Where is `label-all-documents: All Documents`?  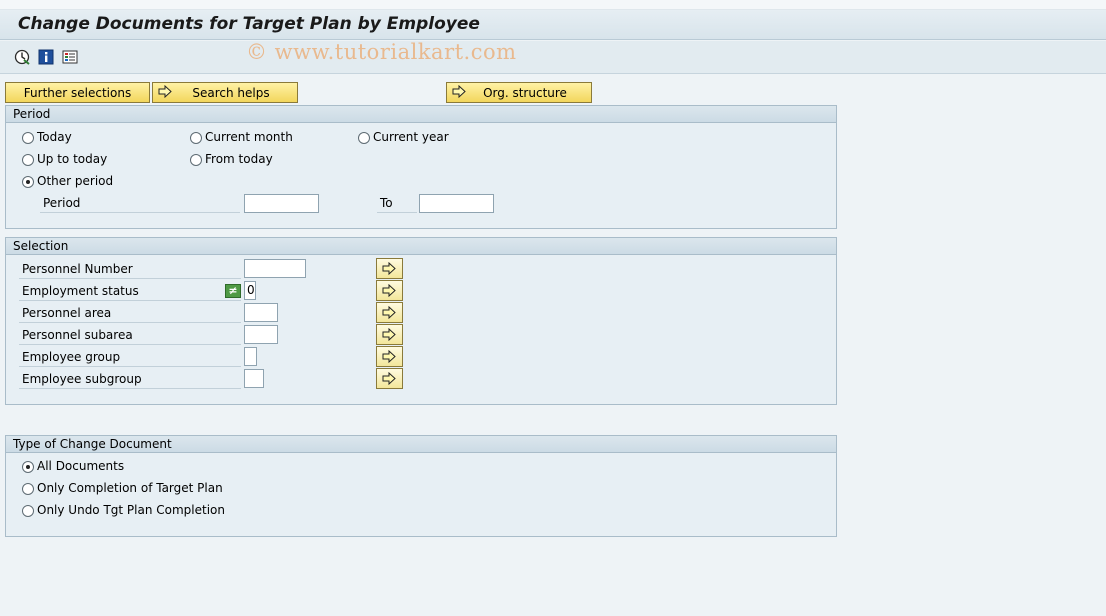 label-all-documents: All Documents is located at coordinates (81, 466).